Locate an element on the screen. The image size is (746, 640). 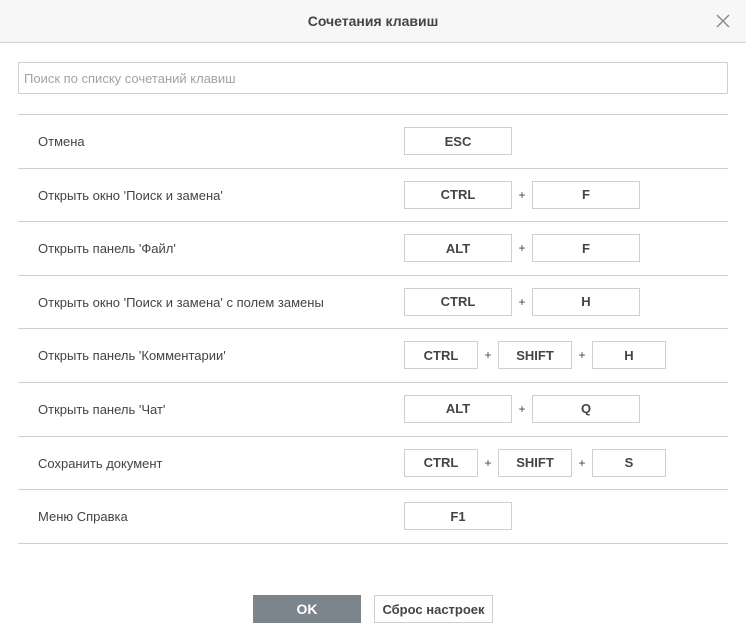
shortcut-row: Открыть панель 'Файл' ALT + F is located at coordinates (373, 249).